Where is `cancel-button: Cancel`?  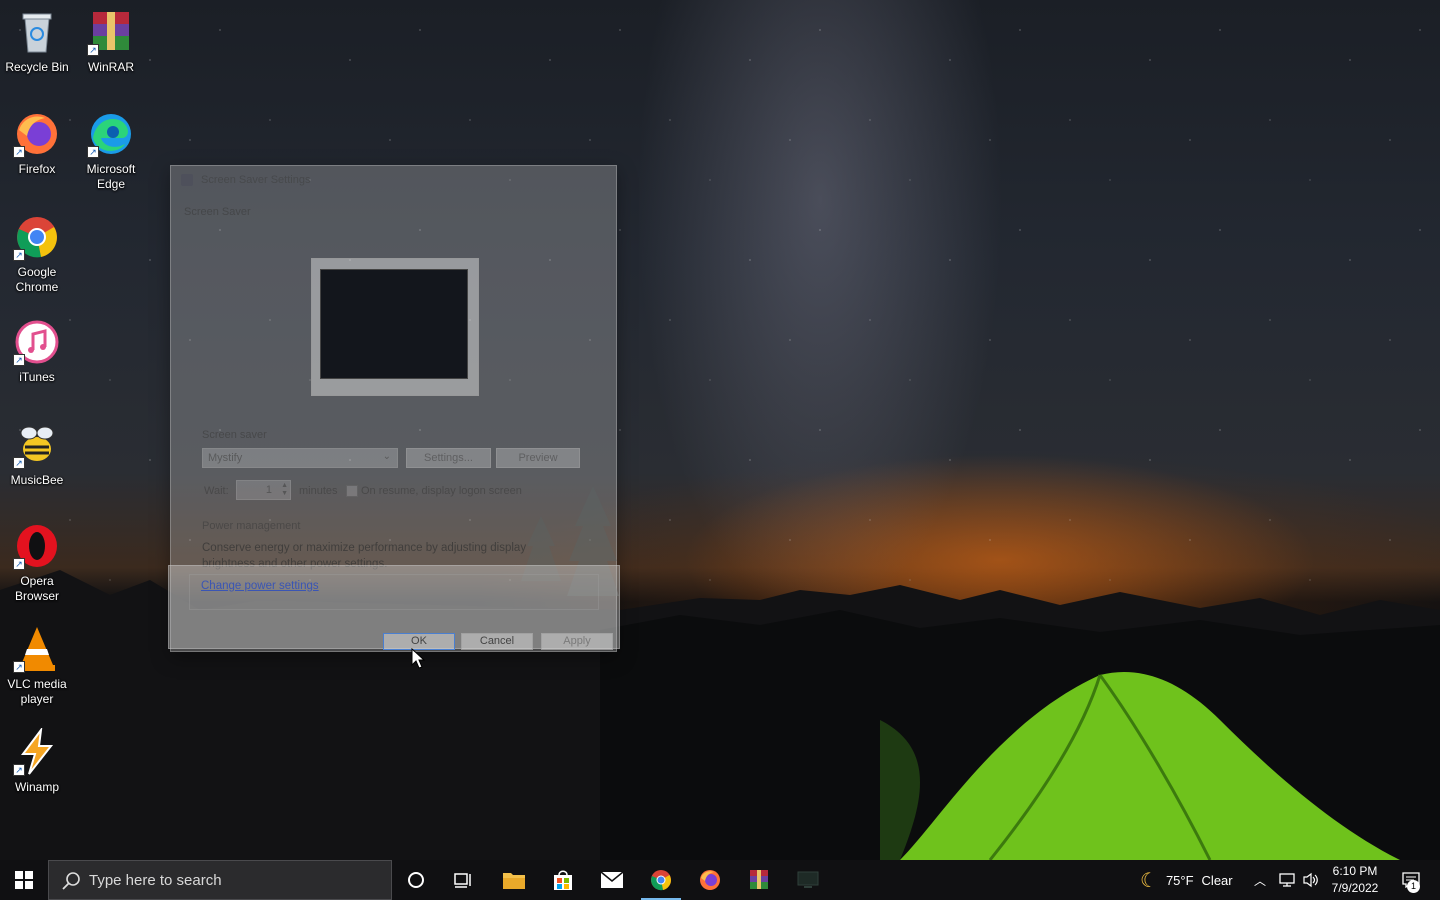 cancel-button: Cancel is located at coordinates (497, 641).